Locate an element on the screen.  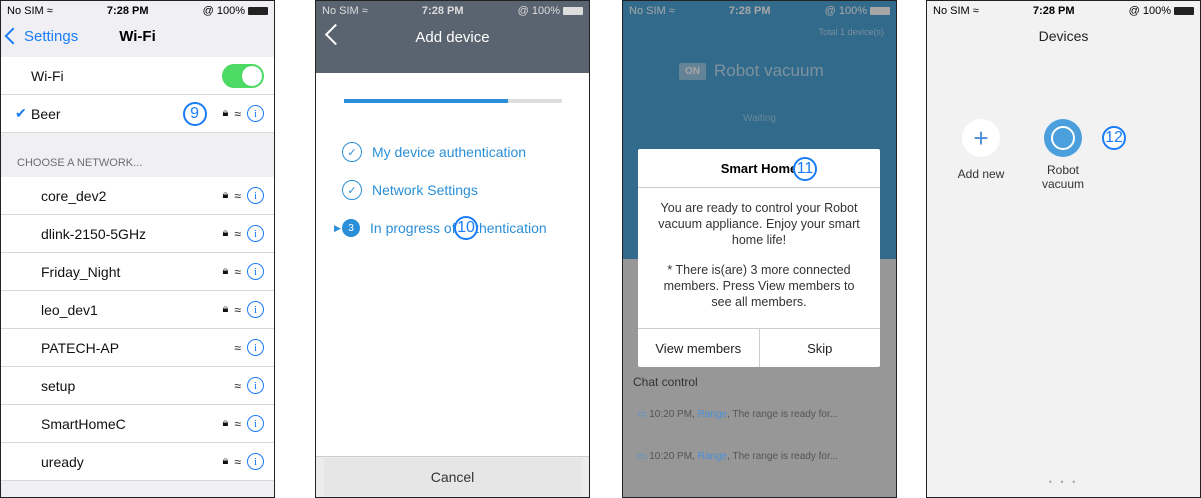
wifi-toggle-row: Wi-Fi is located at coordinates (137, 76).